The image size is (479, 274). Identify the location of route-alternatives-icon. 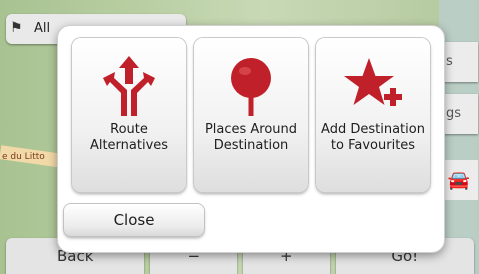
(129, 86).